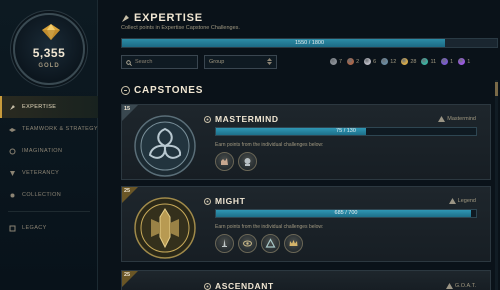 This screenshot has width=500, height=290. Describe the element at coordinates (127, 109) in the screenshot. I see `capstone-level: 15` at that location.